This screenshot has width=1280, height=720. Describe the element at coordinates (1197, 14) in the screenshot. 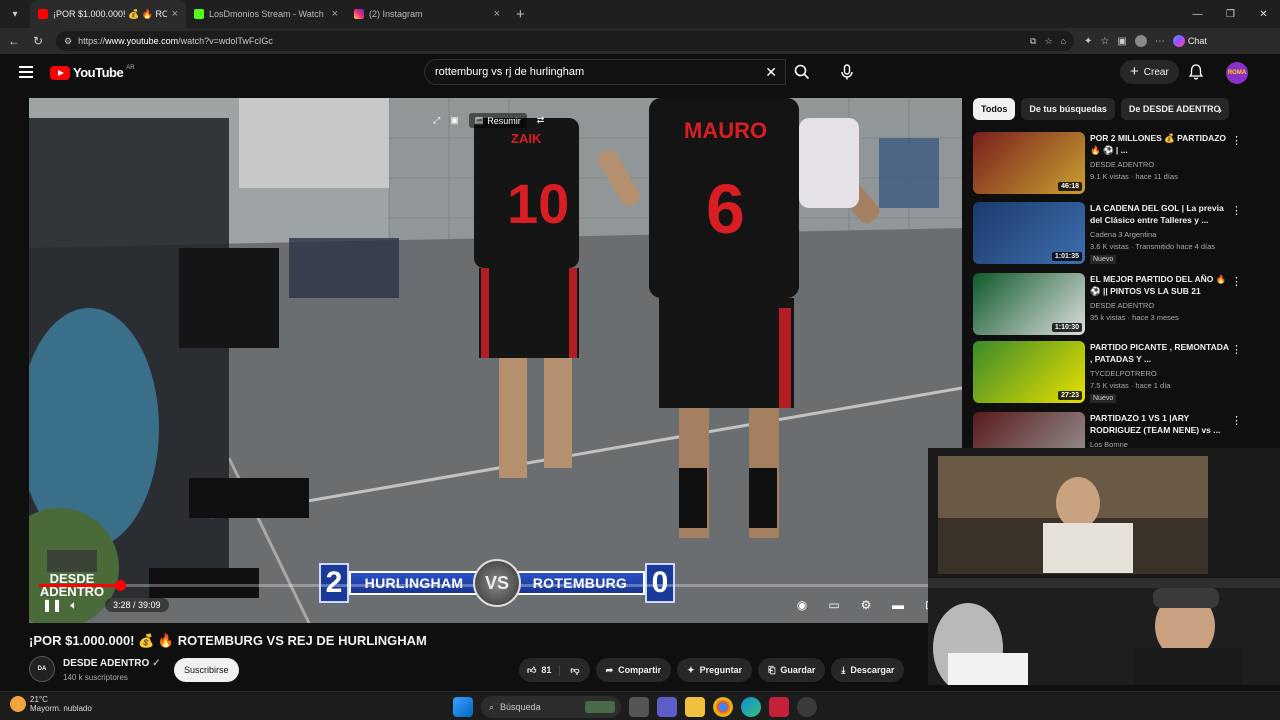

I see `minimize-icon: —` at that location.